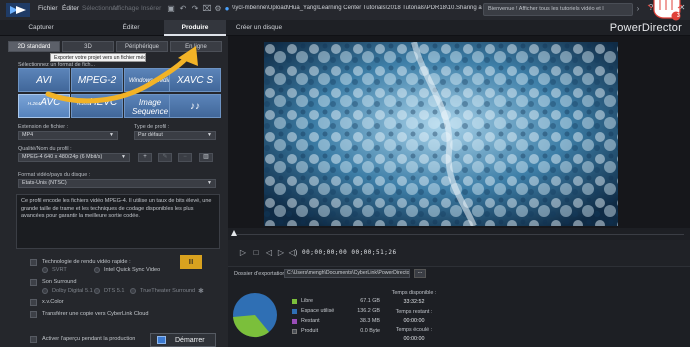 The width and height of the screenshot is (690, 347). Describe the element at coordinates (414, 293) in the screenshot. I see `time-available-label: Temps disponible :` at that location.